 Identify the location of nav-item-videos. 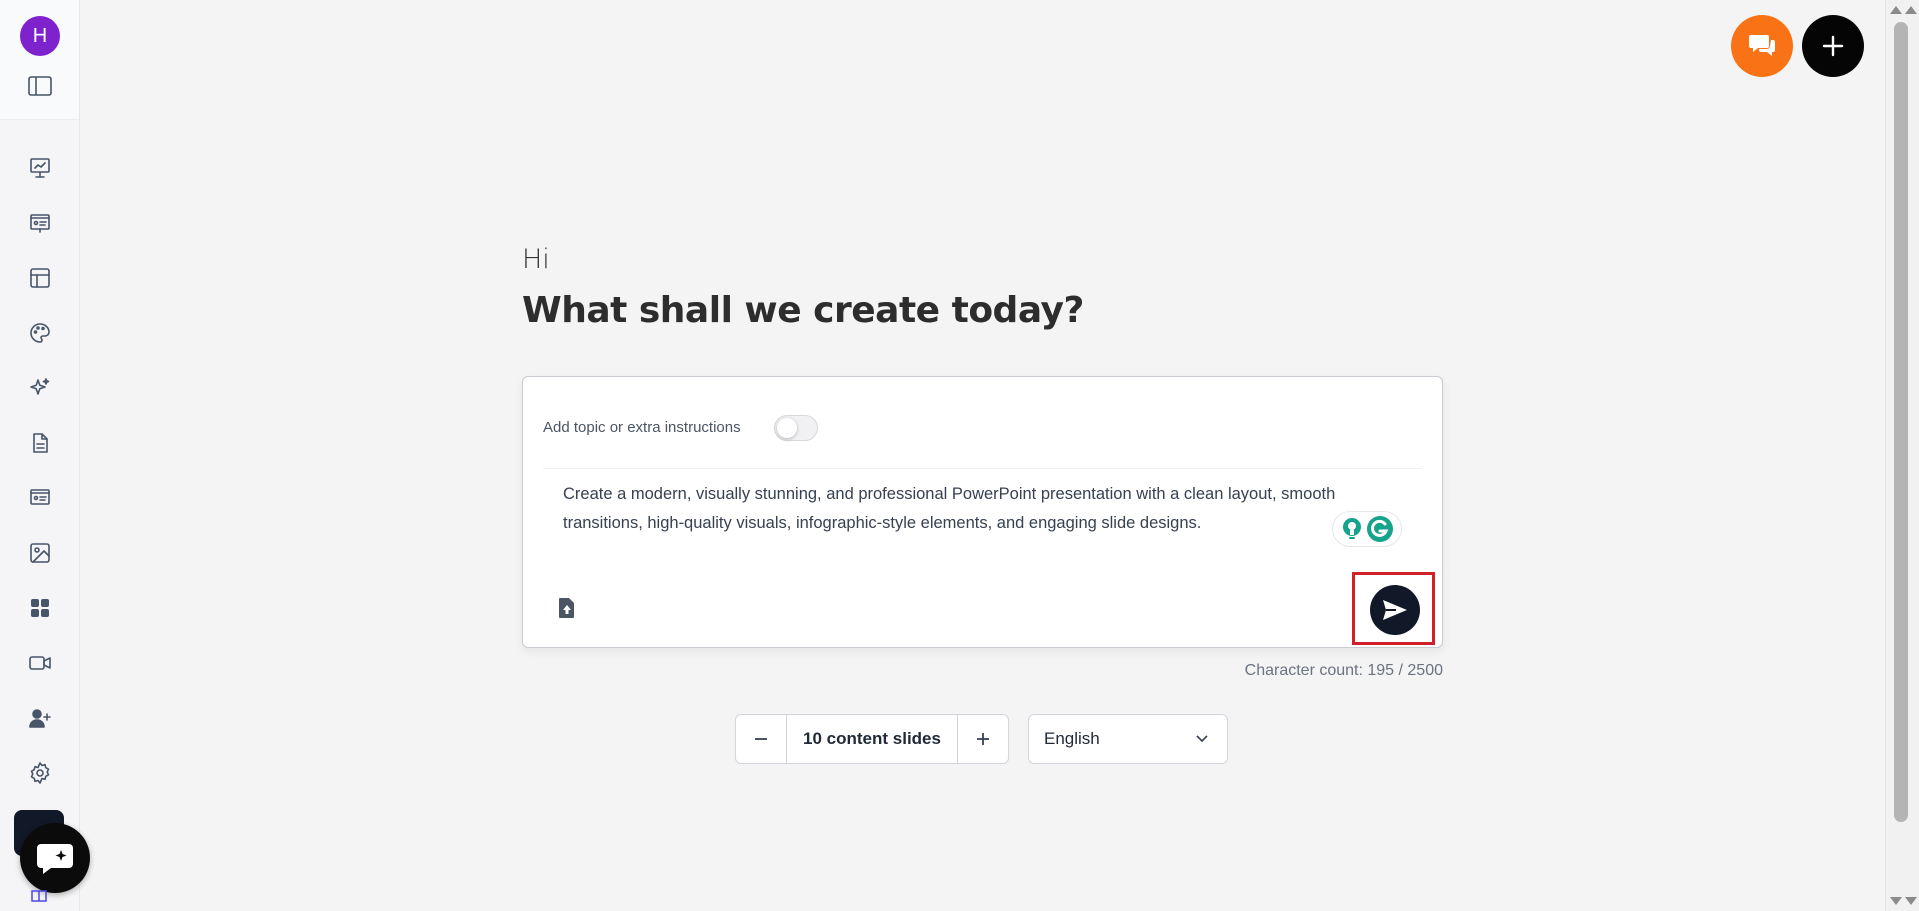
(40, 662).